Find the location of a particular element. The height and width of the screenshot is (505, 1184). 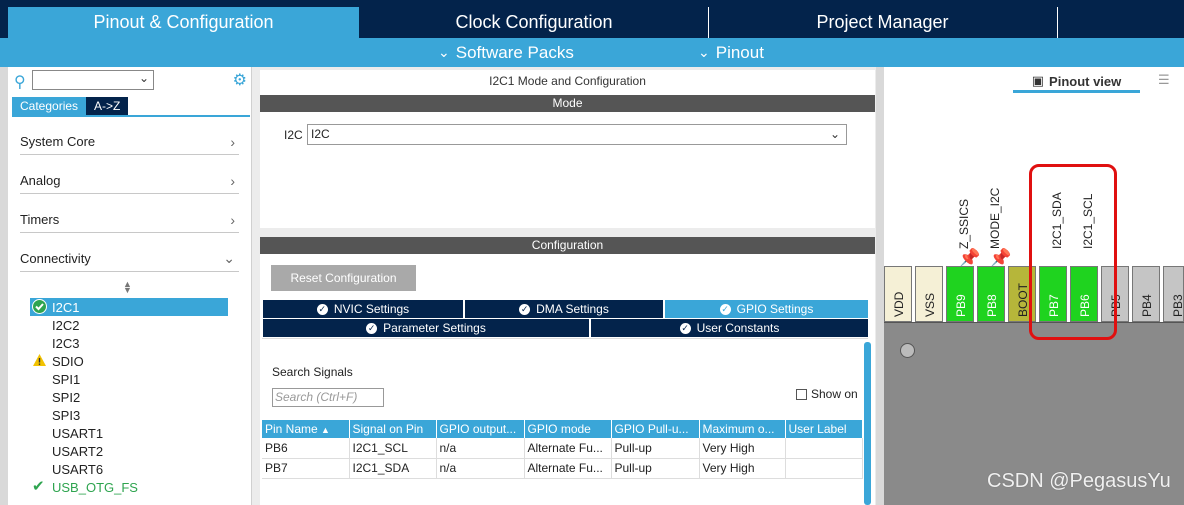

software-packs-label: Software Packs is located at coordinates (514, 52).